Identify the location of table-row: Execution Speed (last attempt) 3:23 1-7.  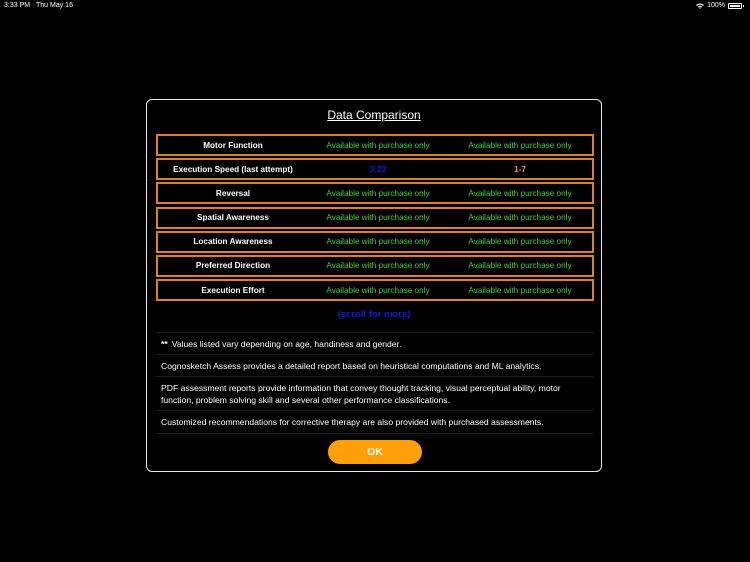
(375, 169).